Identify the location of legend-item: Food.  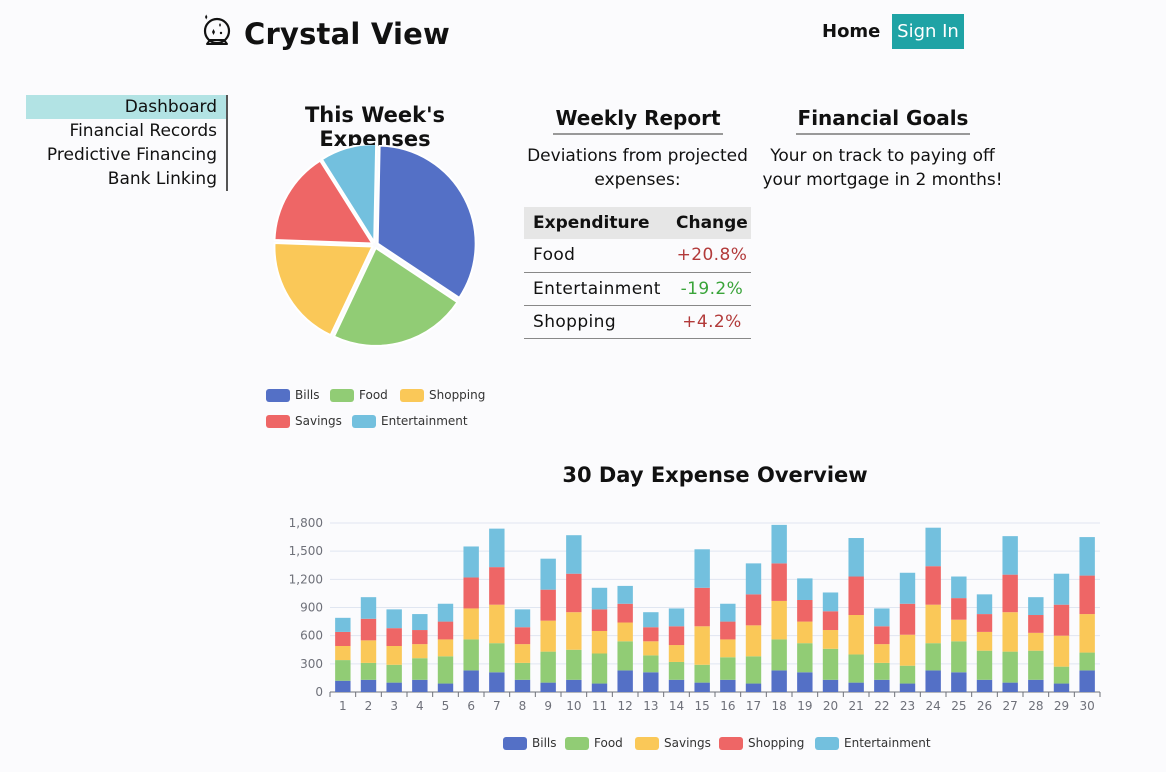
(594, 743).